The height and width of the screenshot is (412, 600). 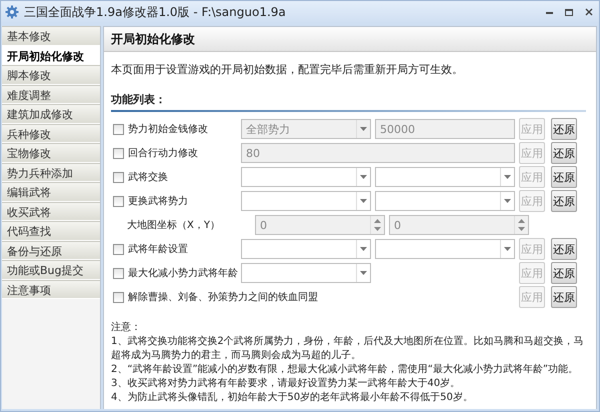 What do you see at coordinates (163, 153) in the screenshot?
I see `option-label: 回合行动力修改` at bounding box center [163, 153].